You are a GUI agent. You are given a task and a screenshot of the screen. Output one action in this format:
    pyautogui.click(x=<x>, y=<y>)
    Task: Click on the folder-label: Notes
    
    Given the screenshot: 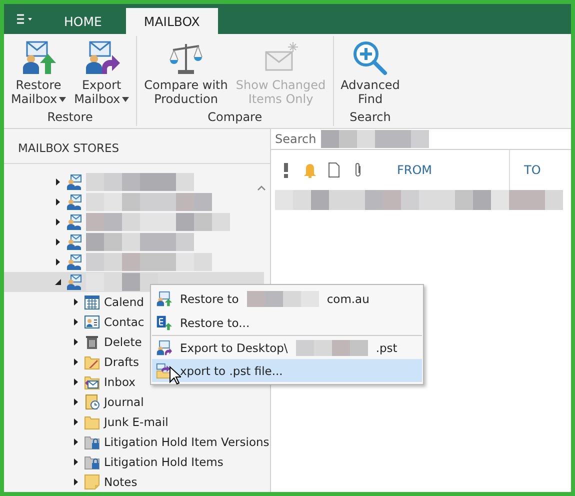 What is the action you would take?
    pyautogui.click(x=121, y=482)
    